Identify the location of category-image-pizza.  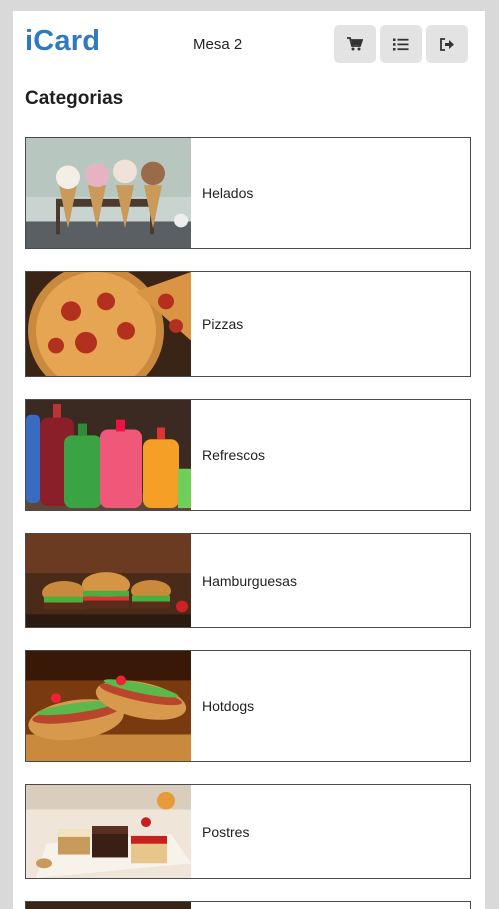
(108, 324).